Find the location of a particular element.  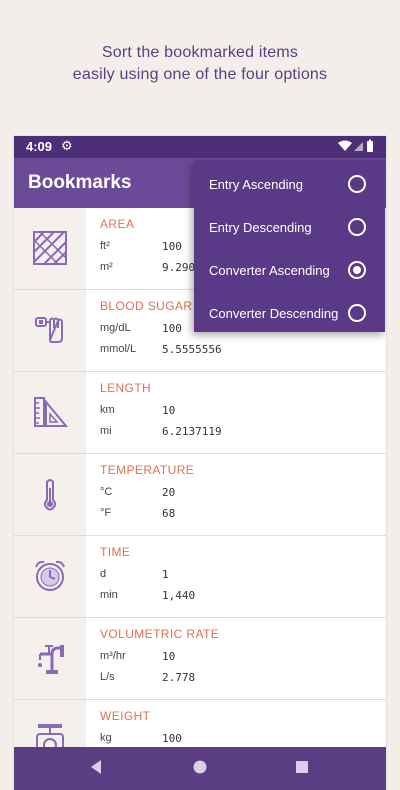

category-label: LENGTH is located at coordinates (126, 388).